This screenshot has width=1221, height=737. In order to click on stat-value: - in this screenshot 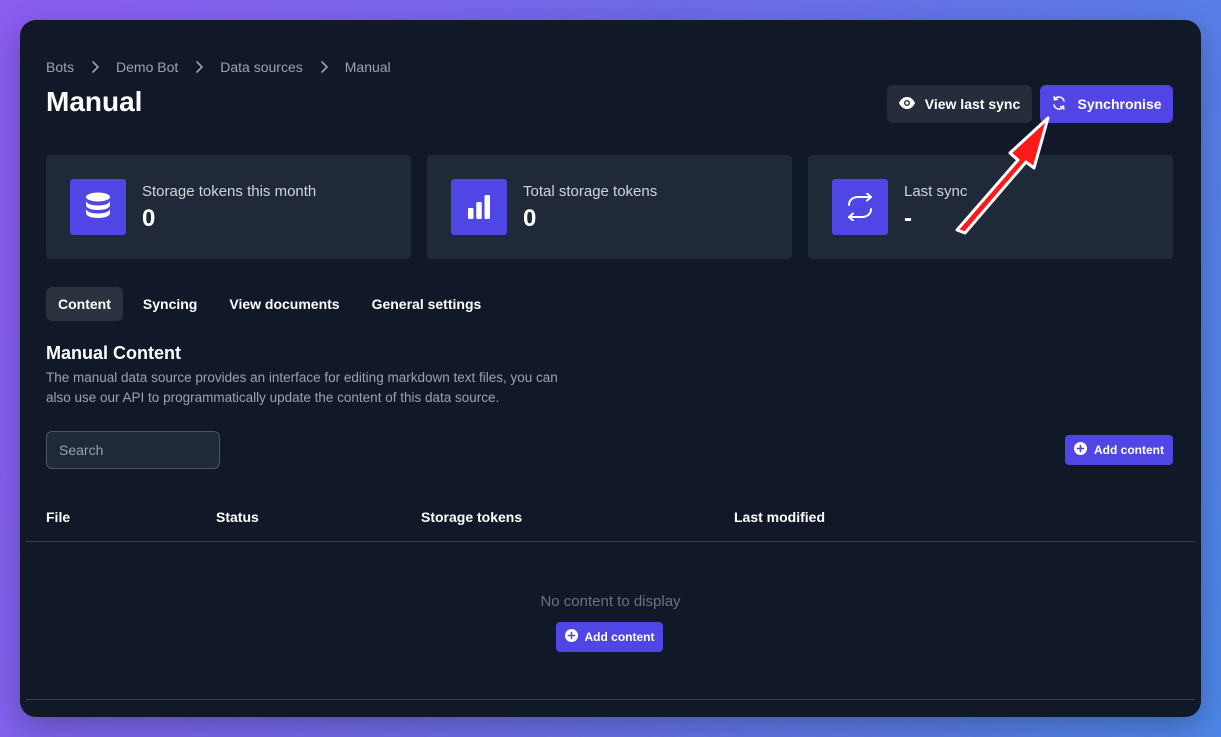, I will do `click(908, 218)`.